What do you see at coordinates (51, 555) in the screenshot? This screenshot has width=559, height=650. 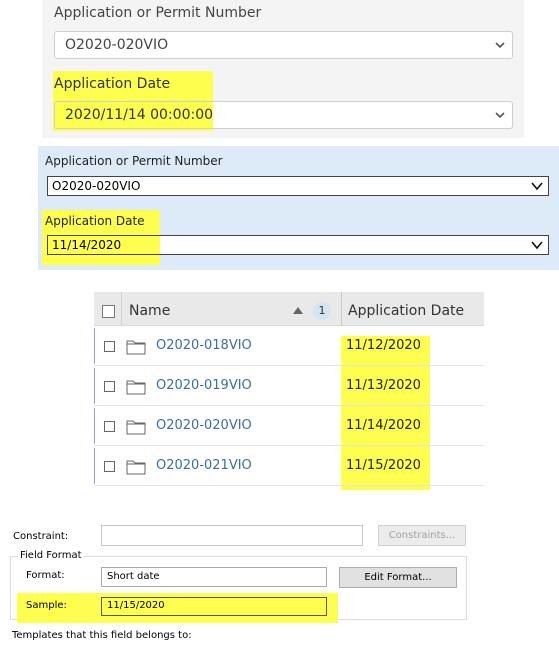 I see `field-format-title: Field Format` at bounding box center [51, 555].